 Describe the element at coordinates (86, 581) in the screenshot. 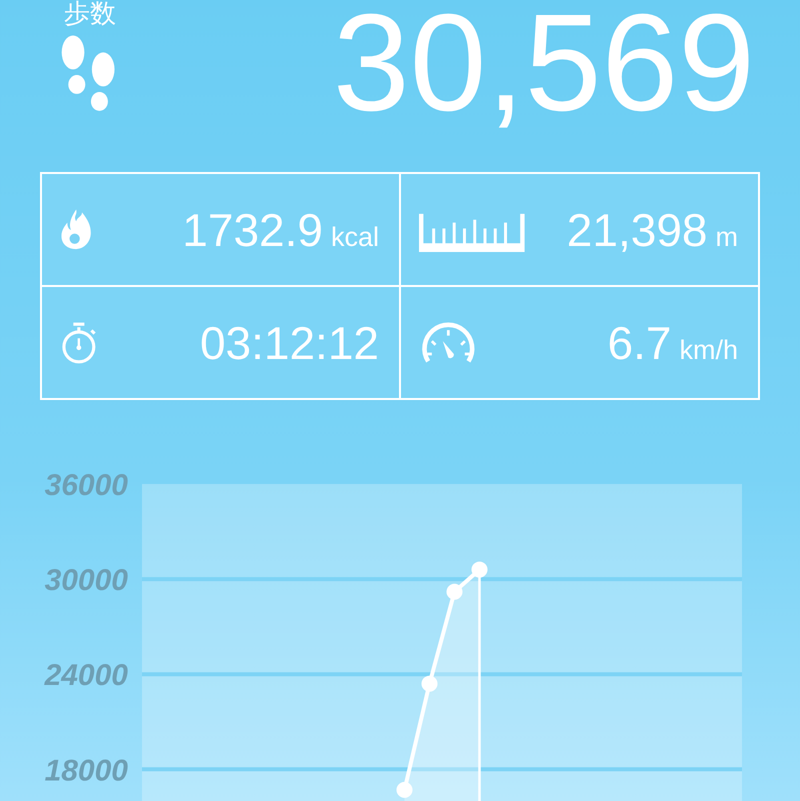

I see `axis-label: 30000` at that location.